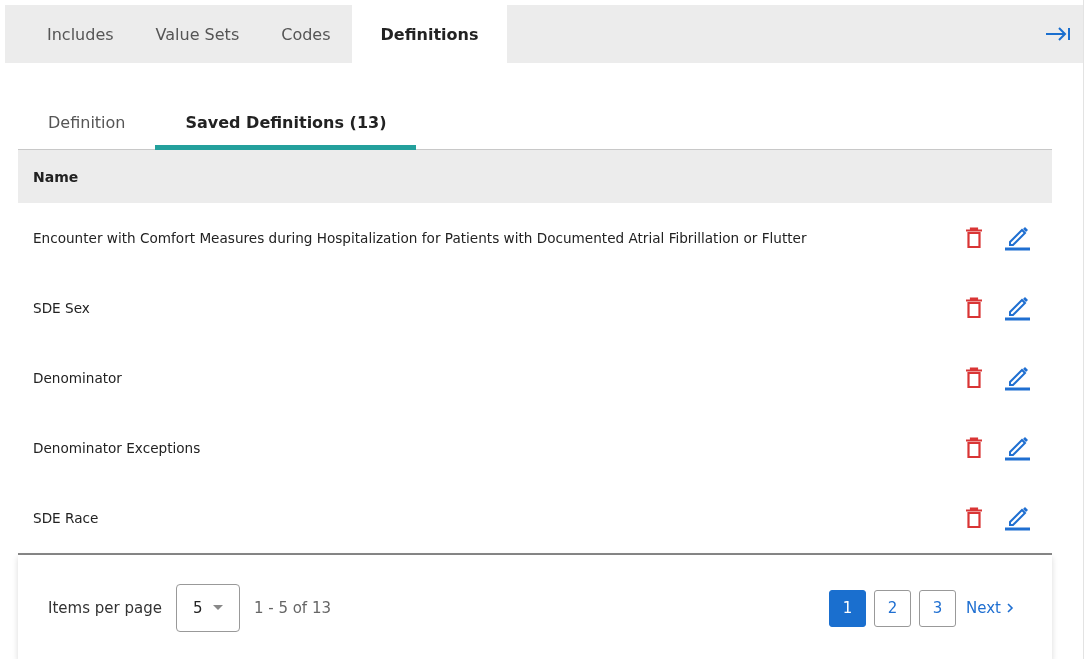 Image resolution: width=1084 pixels, height=659 pixels. Describe the element at coordinates (70, 34) in the screenshot. I see `tab: Includes` at that location.